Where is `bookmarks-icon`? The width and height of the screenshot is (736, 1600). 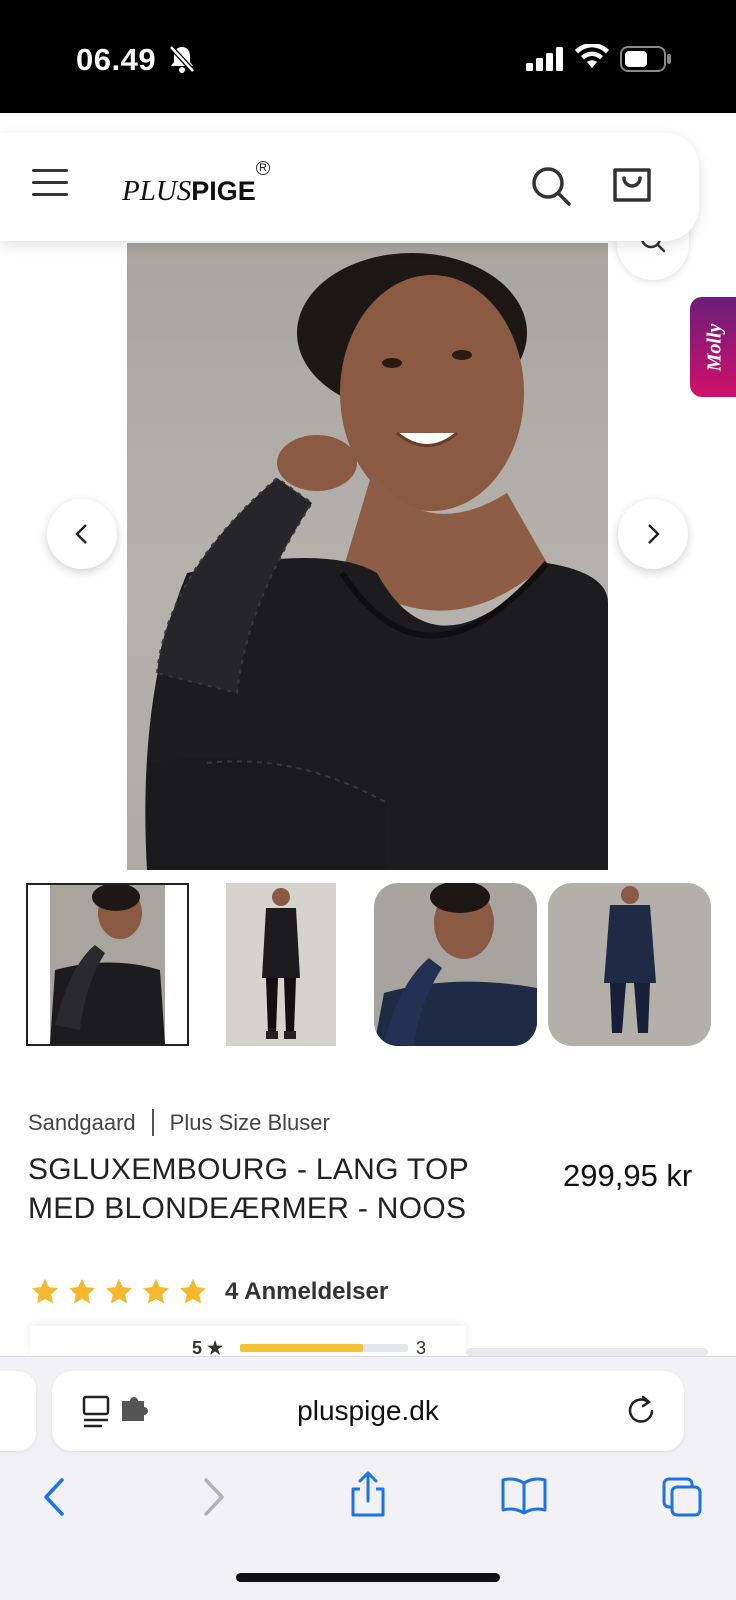 bookmarks-icon is located at coordinates (524, 1495).